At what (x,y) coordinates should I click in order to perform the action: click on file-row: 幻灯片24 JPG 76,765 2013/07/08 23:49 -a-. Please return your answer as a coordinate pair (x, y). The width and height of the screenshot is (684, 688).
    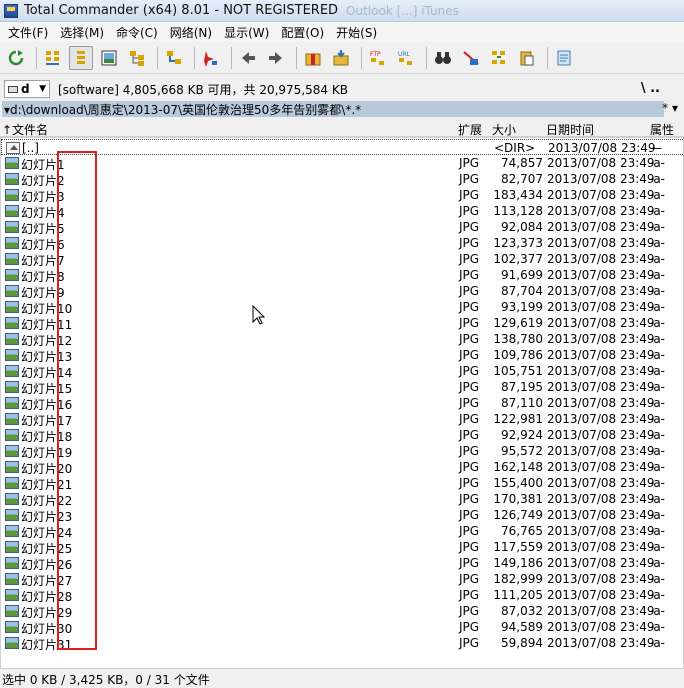
    Looking at the image, I should click on (342, 531).